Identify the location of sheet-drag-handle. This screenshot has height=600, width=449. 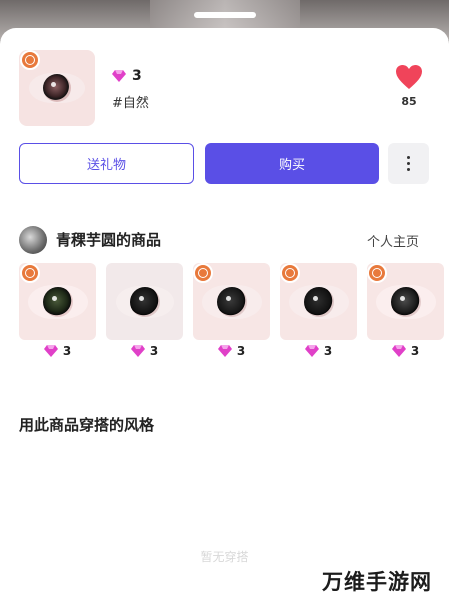
(225, 15).